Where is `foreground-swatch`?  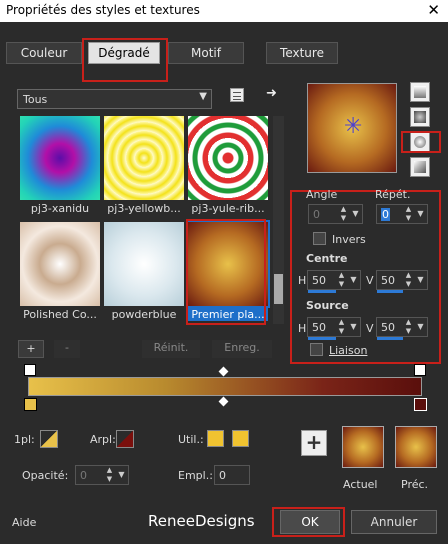 foreground-swatch is located at coordinates (49, 439).